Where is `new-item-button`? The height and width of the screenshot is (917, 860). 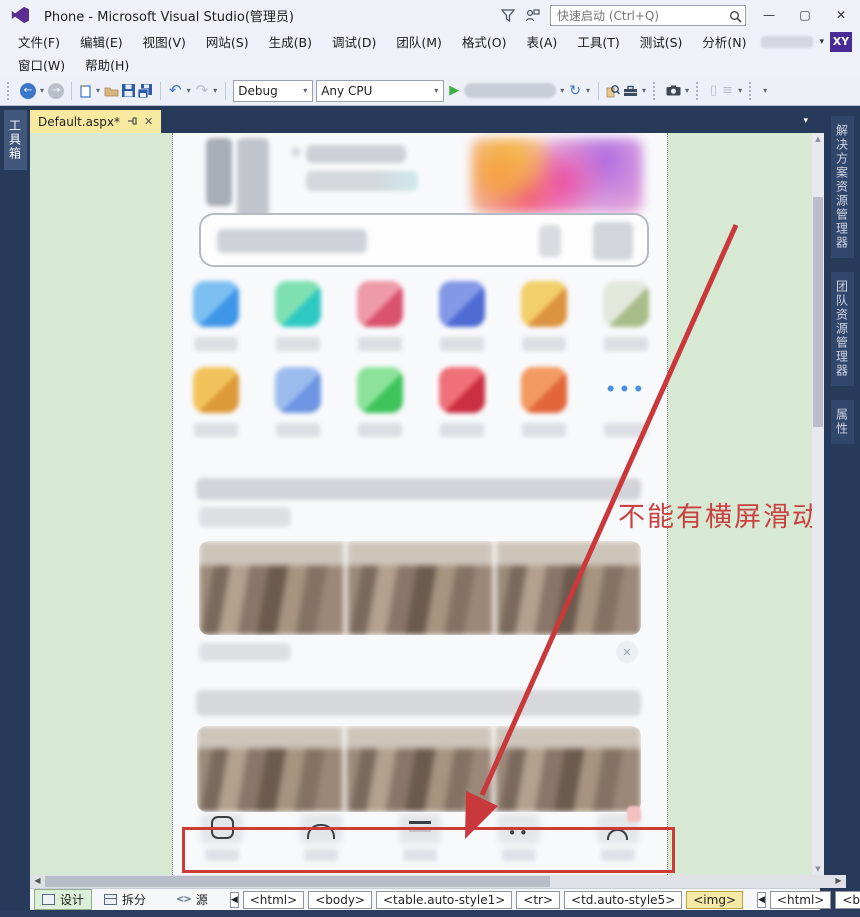 new-item-button is located at coordinates (85, 91).